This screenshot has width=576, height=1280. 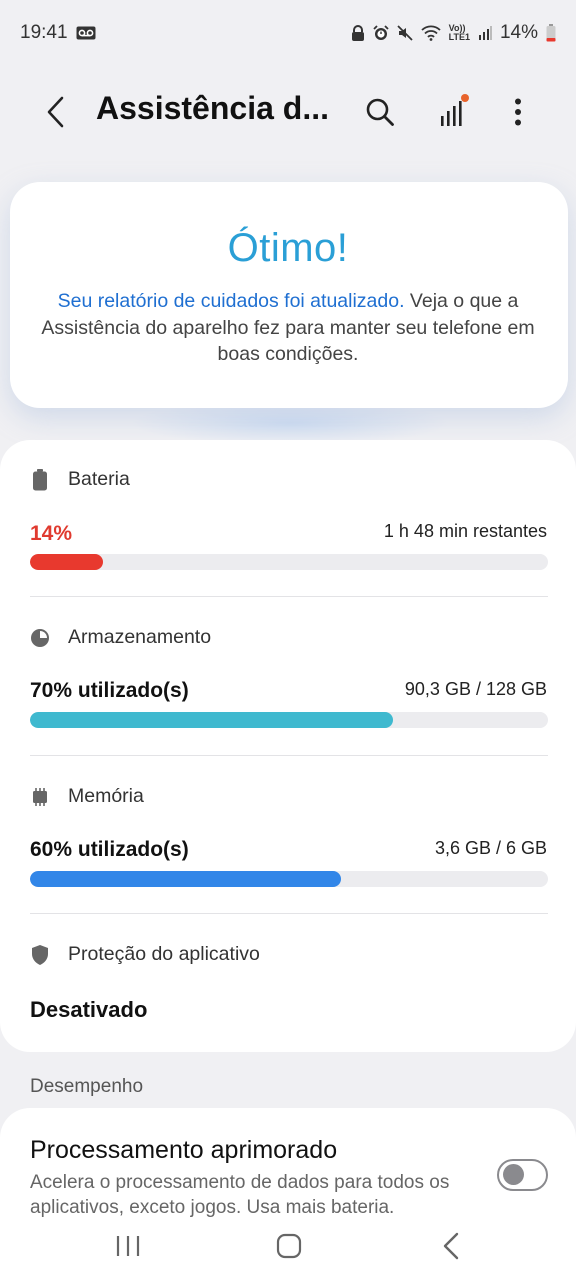 What do you see at coordinates (185, 879) in the screenshot?
I see `memory-progress-fill` at bounding box center [185, 879].